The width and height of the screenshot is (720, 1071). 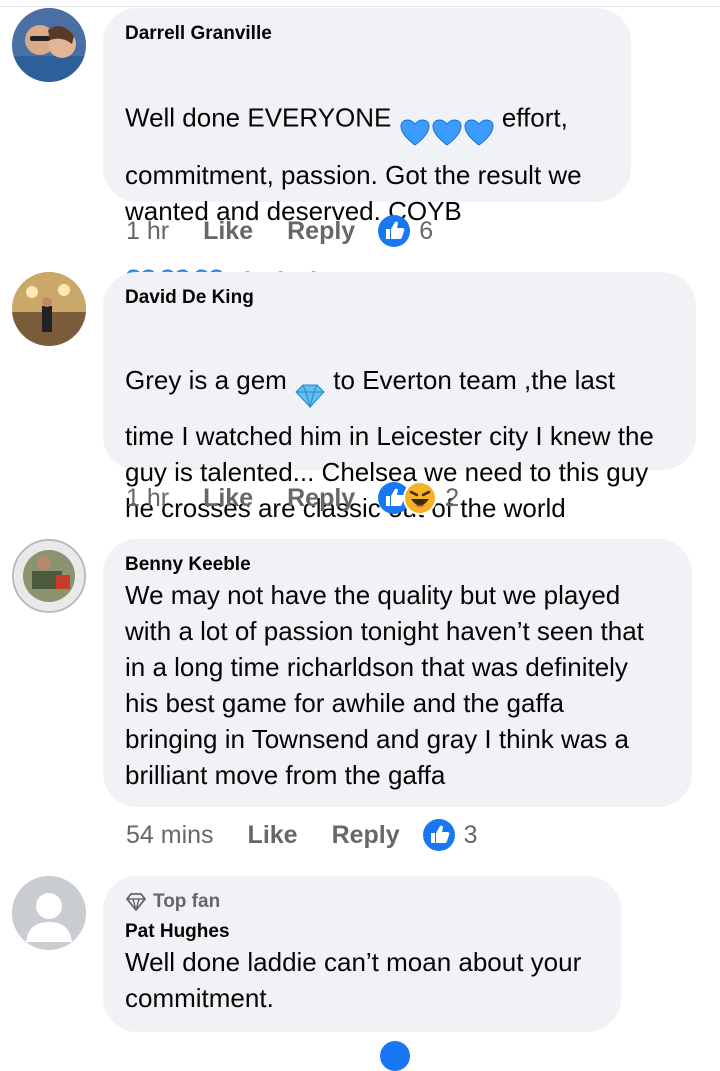 What do you see at coordinates (210, 379) in the screenshot?
I see `comment-text-part: Grey is a gem` at bounding box center [210, 379].